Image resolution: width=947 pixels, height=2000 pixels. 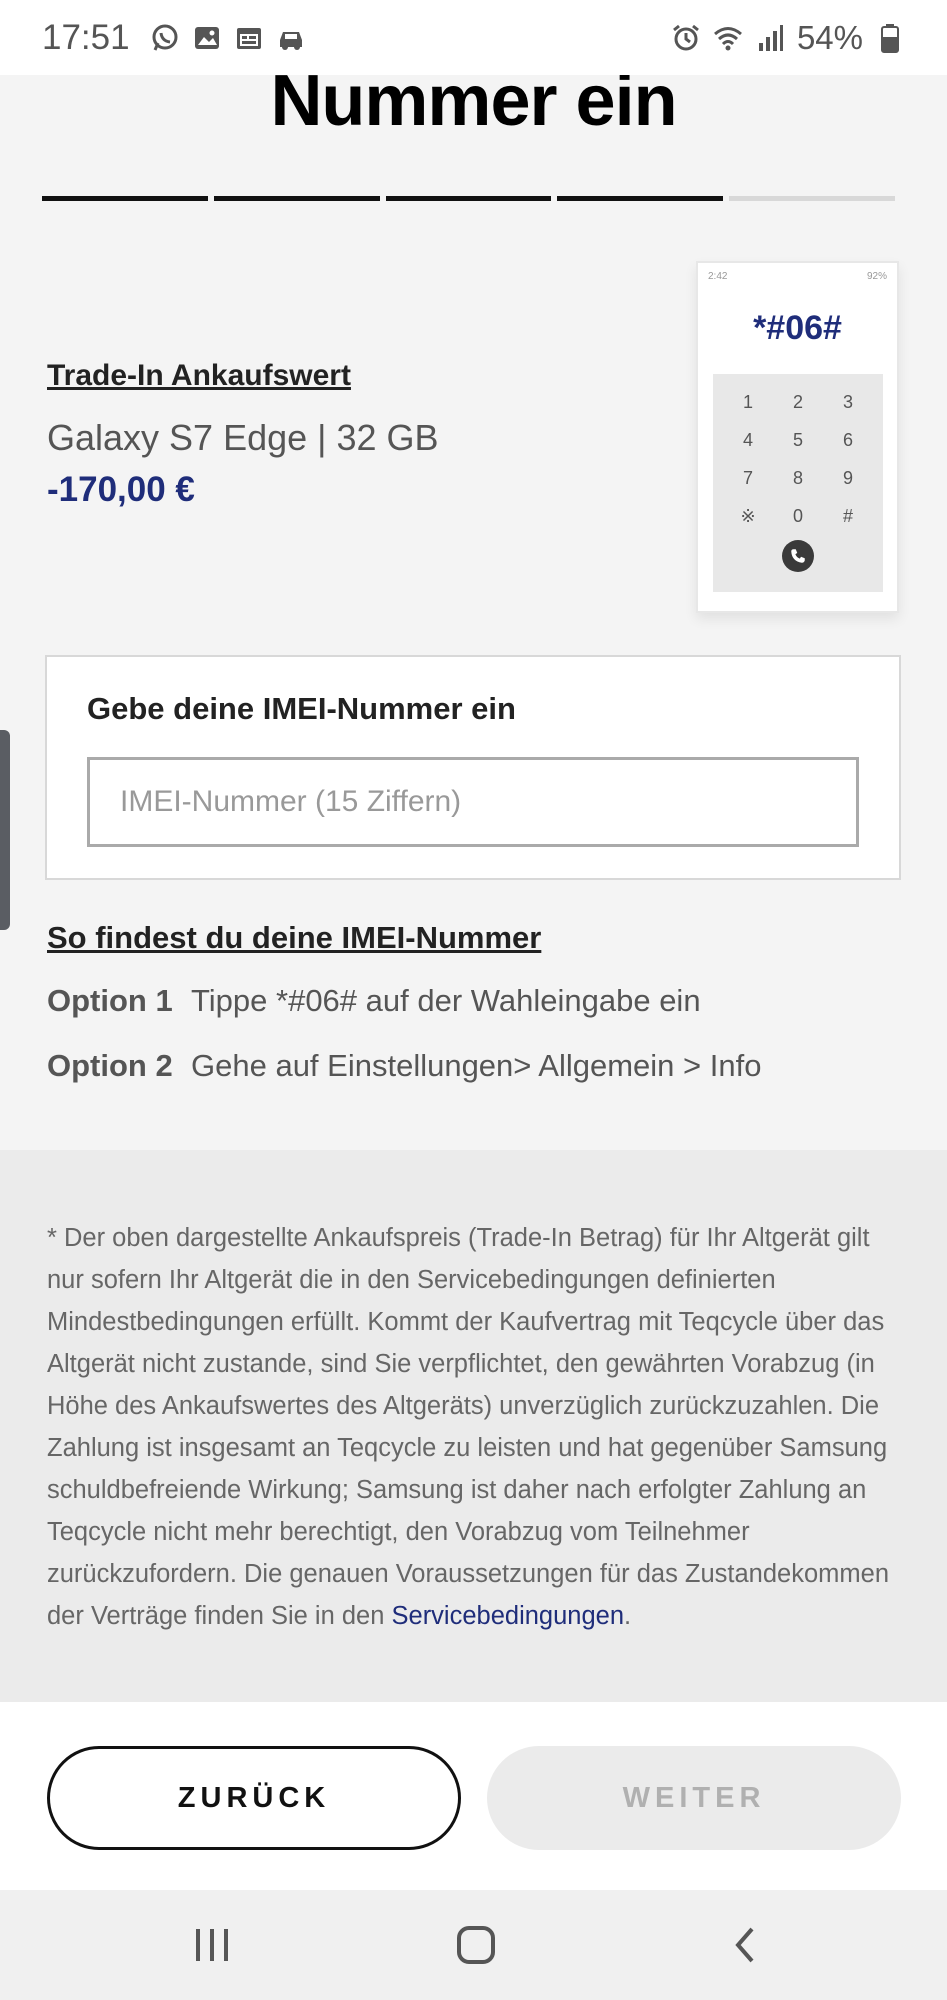 I want to click on alarm-icon, so click(x=686, y=37).